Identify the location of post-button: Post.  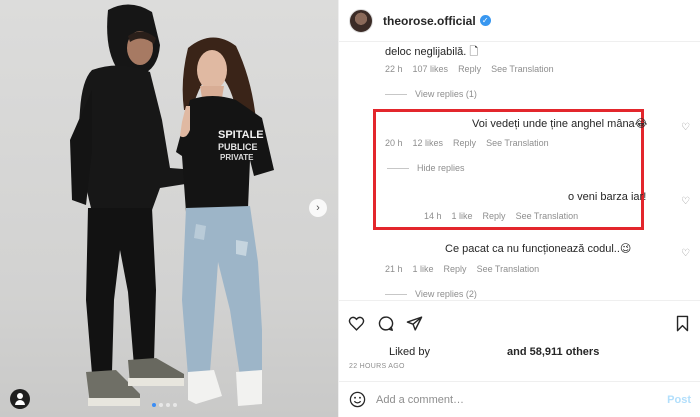
(679, 400).